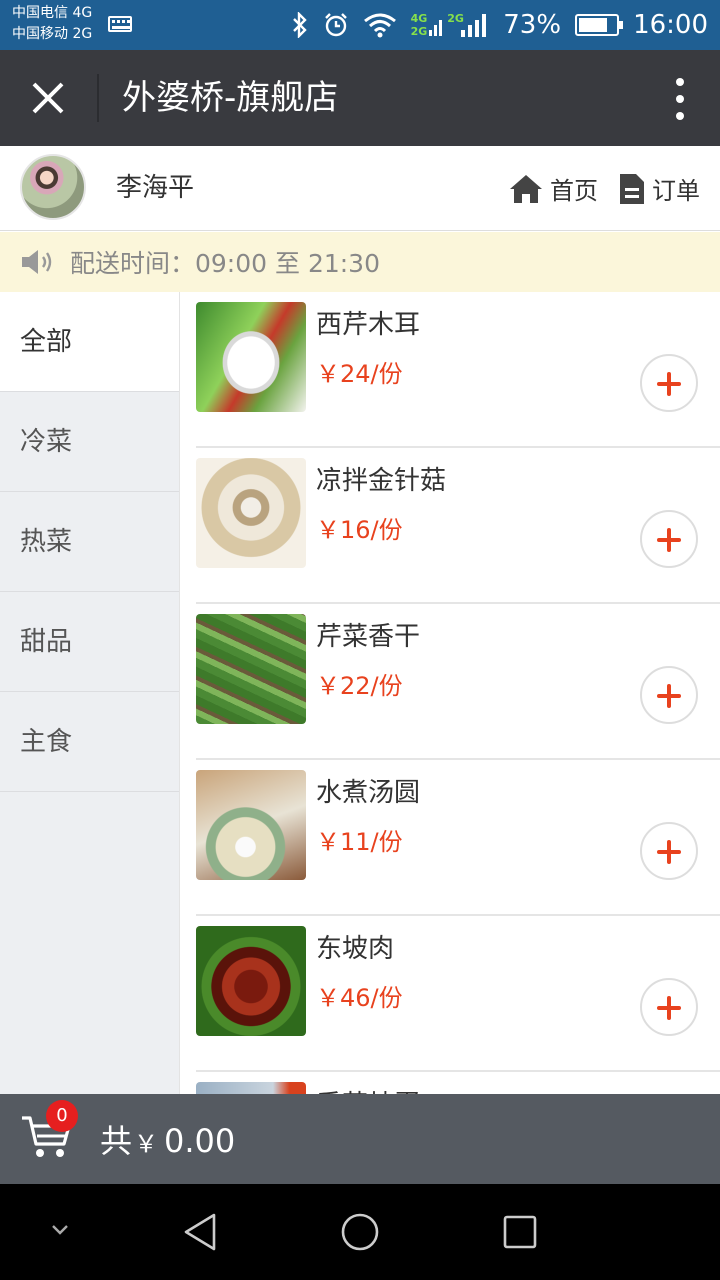 The width and height of the screenshot is (720, 1280). What do you see at coordinates (368, 325) in the screenshot?
I see `dish-name: 西芹木耳` at bounding box center [368, 325].